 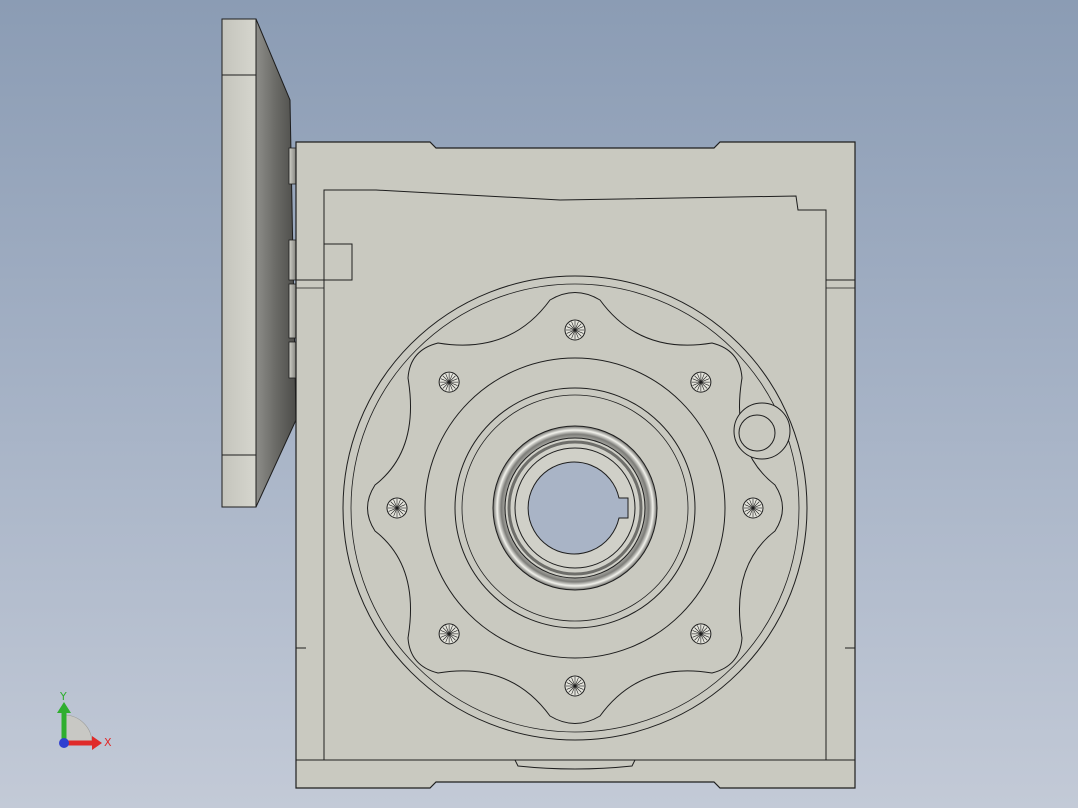 What do you see at coordinates (108, 742) in the screenshot?
I see `x-axis-label: X` at bounding box center [108, 742].